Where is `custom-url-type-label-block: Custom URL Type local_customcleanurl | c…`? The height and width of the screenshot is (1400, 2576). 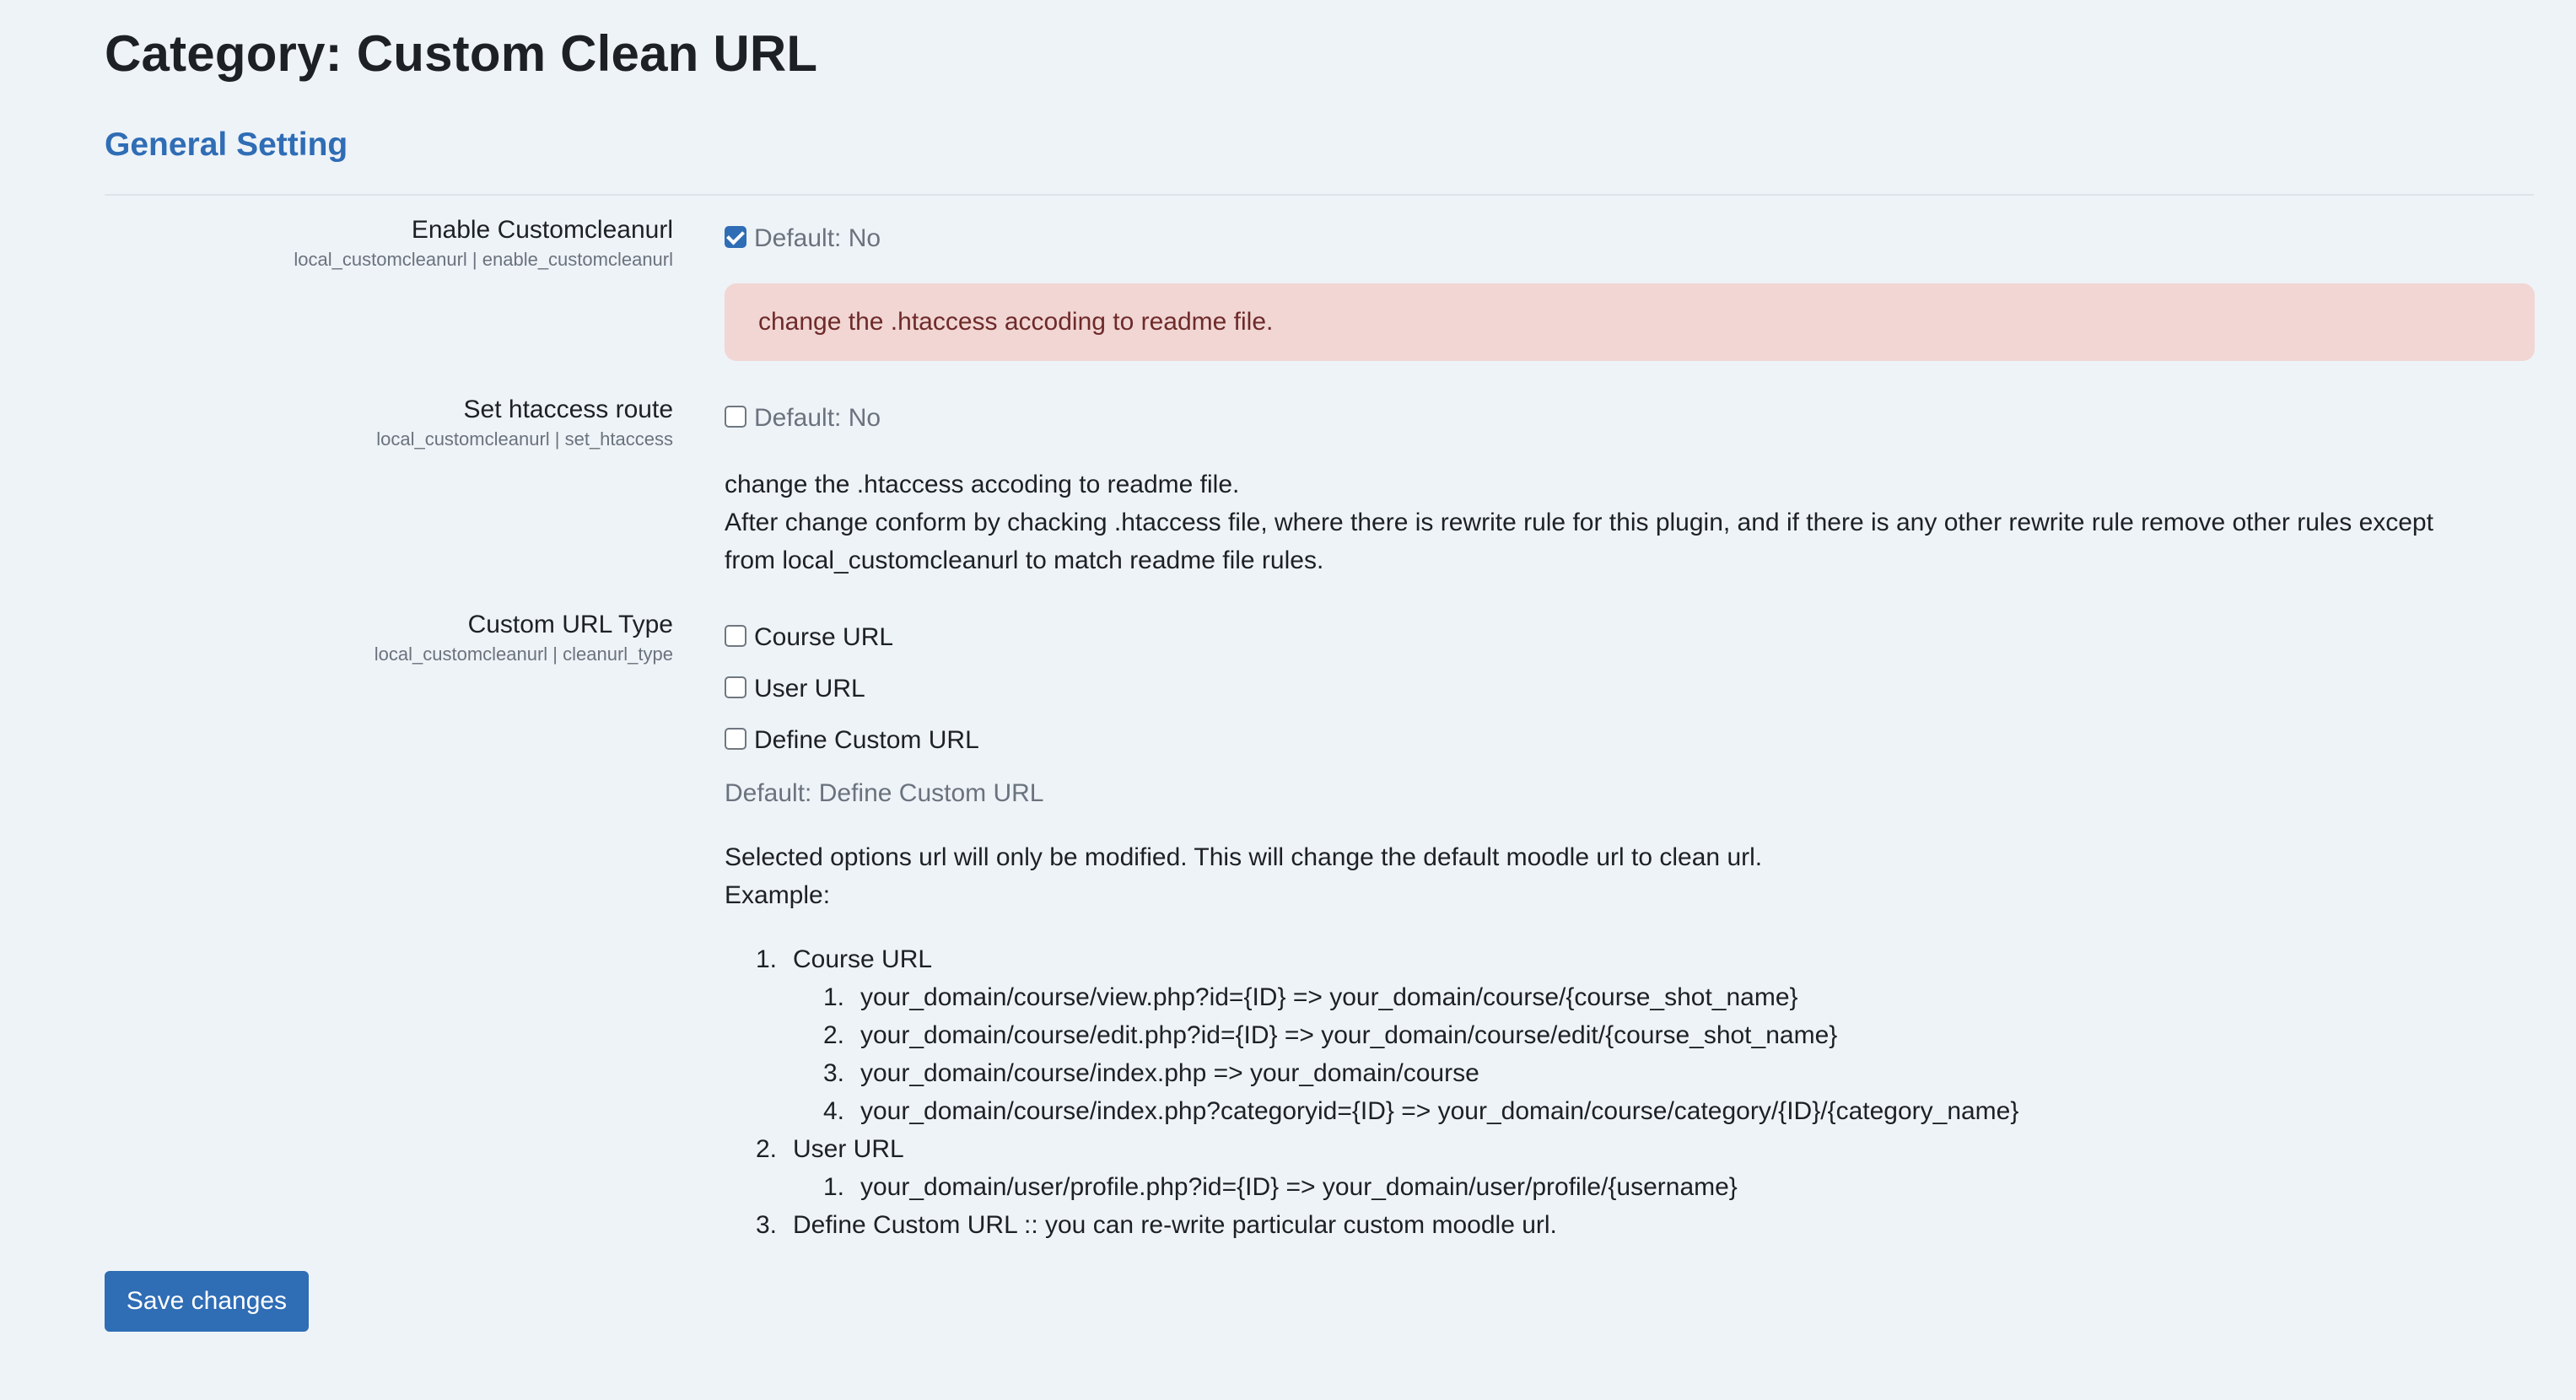
custom-url-type-label-block: Custom URL Type local_customcleanurl | c… is located at coordinates (524, 637).